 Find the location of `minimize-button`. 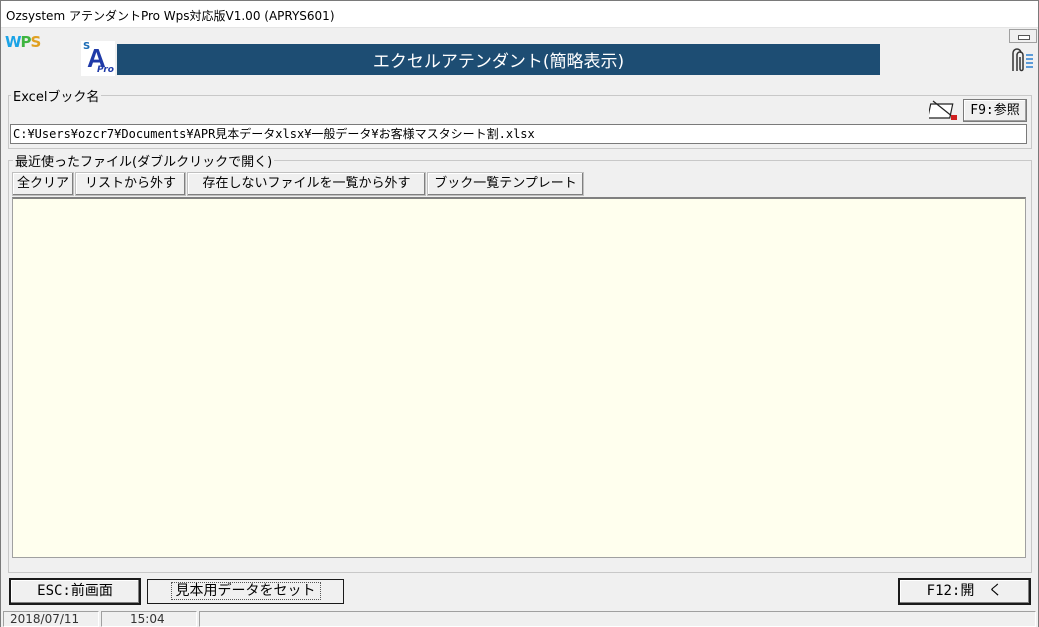

minimize-button is located at coordinates (1023, 36).